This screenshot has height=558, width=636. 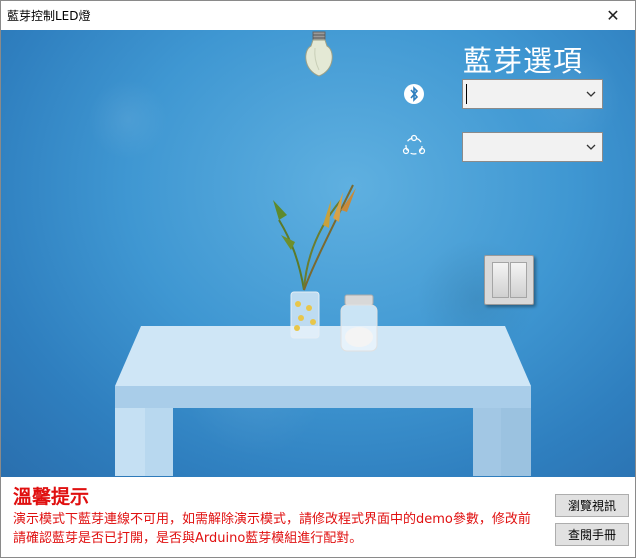 What do you see at coordinates (532, 147) in the screenshot?
I see `baud-rate-select` at bounding box center [532, 147].